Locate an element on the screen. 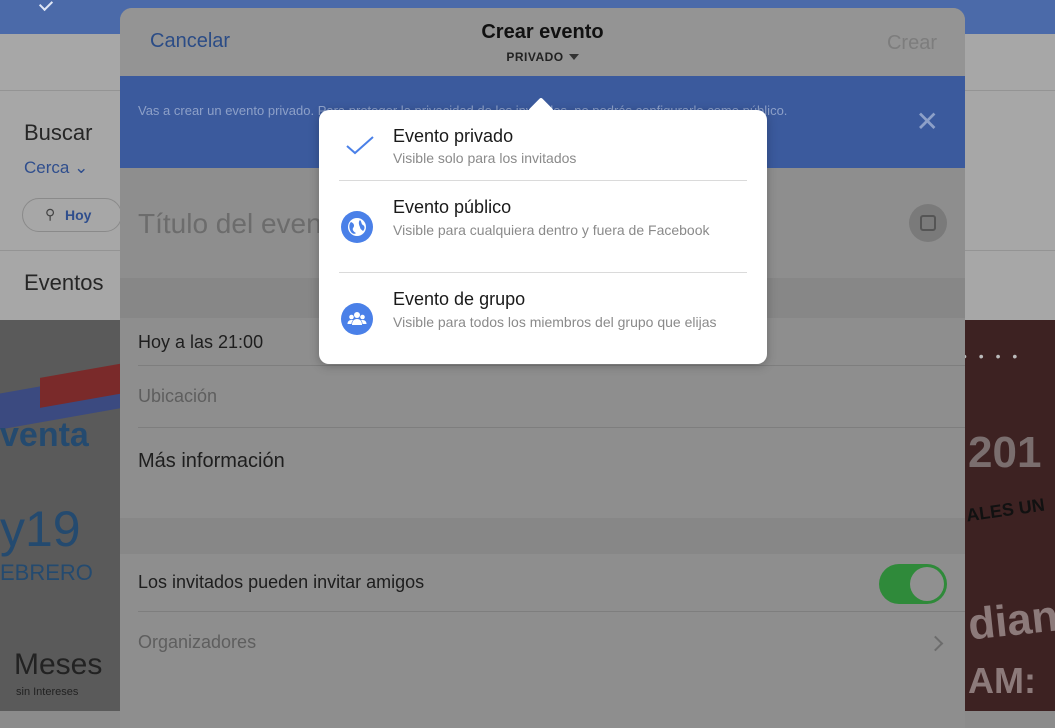 This screenshot has width=1055, height=728. search-icon: ⚲ is located at coordinates (50, 214).